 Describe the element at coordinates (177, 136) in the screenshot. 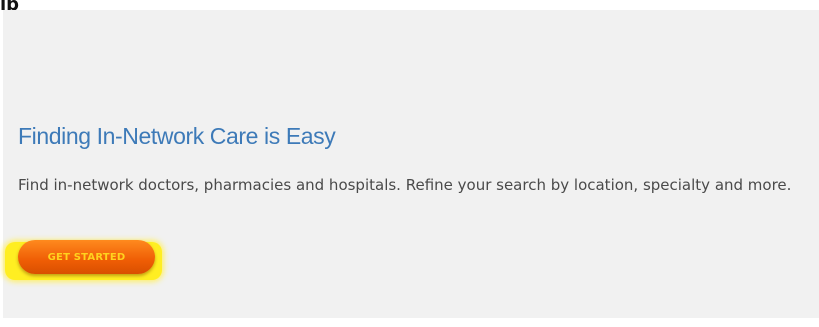

I see `card-title: Finding In-Network Care is Easy` at that location.